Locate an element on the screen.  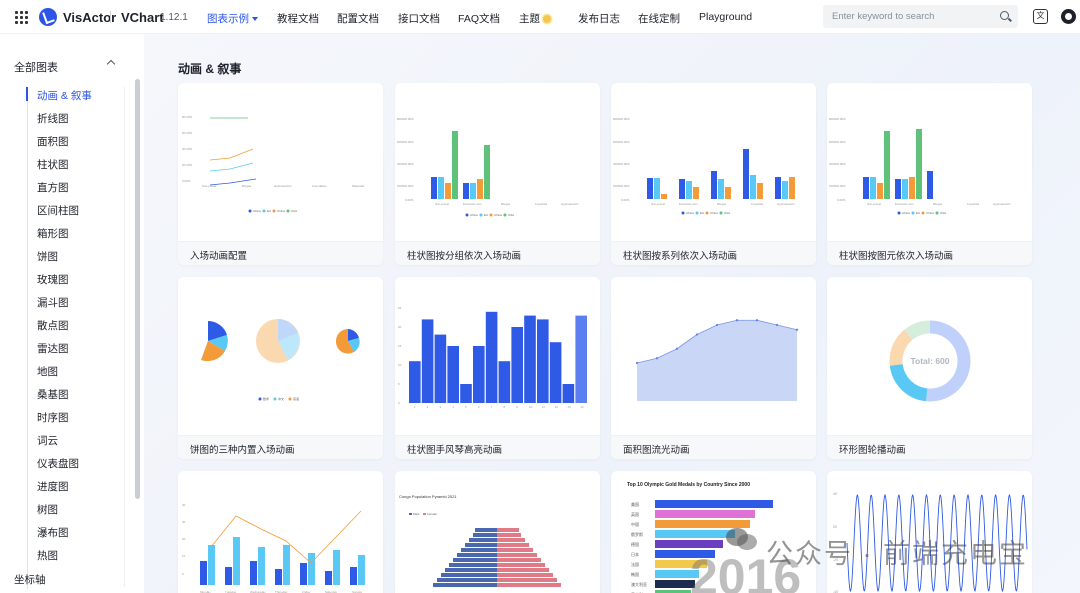
sidebar-group-all-charts: 全部图表 is located at coordinates (36, 67).